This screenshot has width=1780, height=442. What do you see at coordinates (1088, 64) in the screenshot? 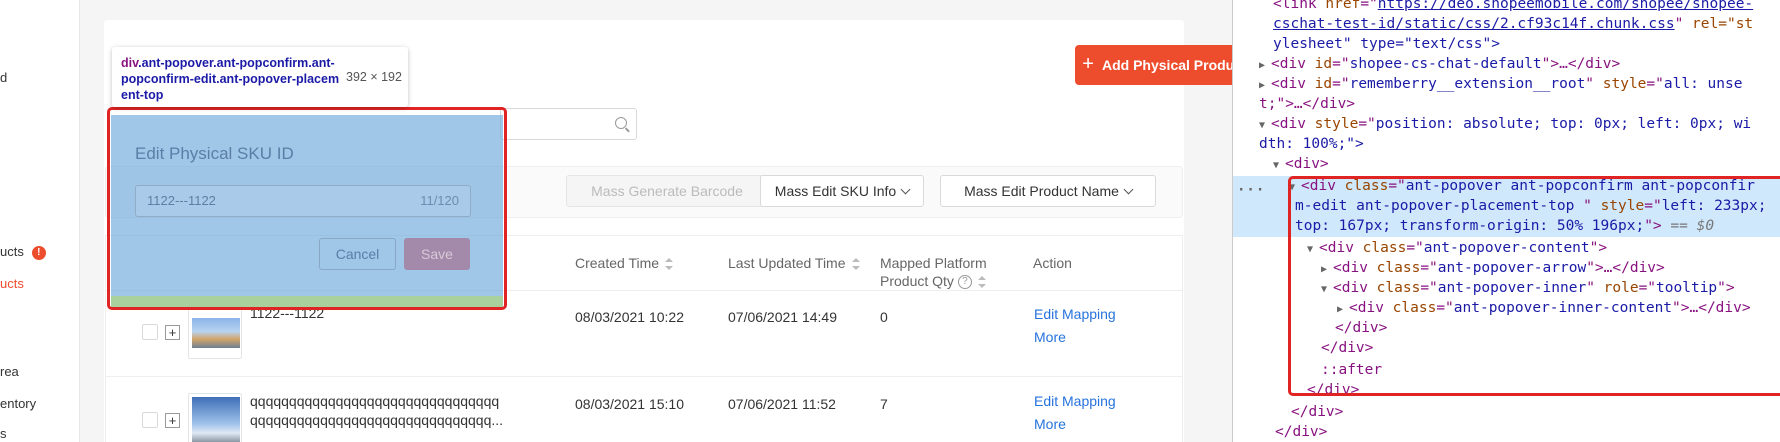
I see `plus-icon: +` at bounding box center [1088, 64].